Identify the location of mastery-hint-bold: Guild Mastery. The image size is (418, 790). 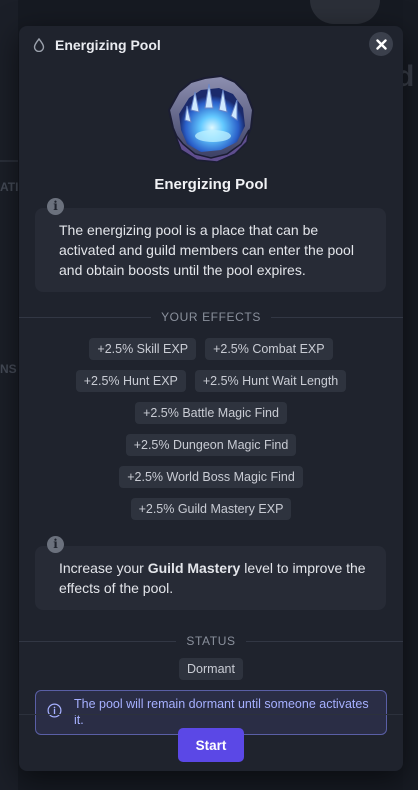
(194, 568).